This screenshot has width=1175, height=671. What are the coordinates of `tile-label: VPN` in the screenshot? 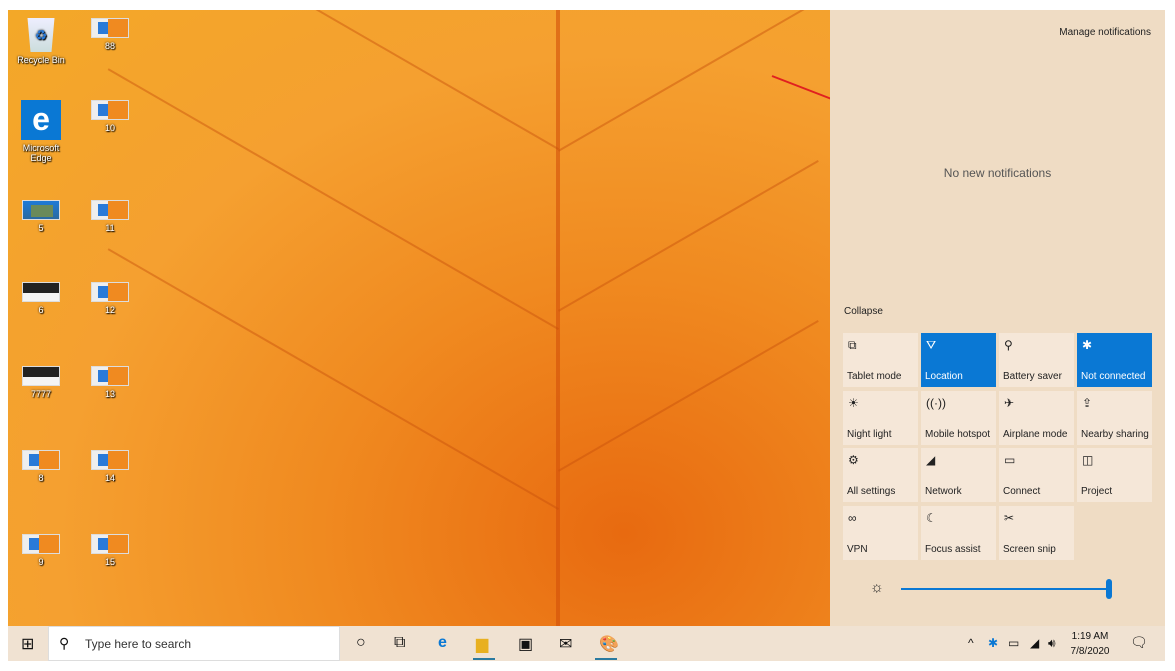 It's located at (857, 549).